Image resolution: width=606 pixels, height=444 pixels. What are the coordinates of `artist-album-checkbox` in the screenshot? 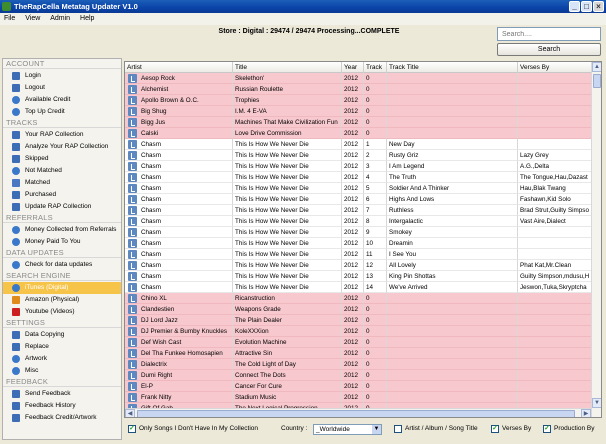 It's located at (398, 429).